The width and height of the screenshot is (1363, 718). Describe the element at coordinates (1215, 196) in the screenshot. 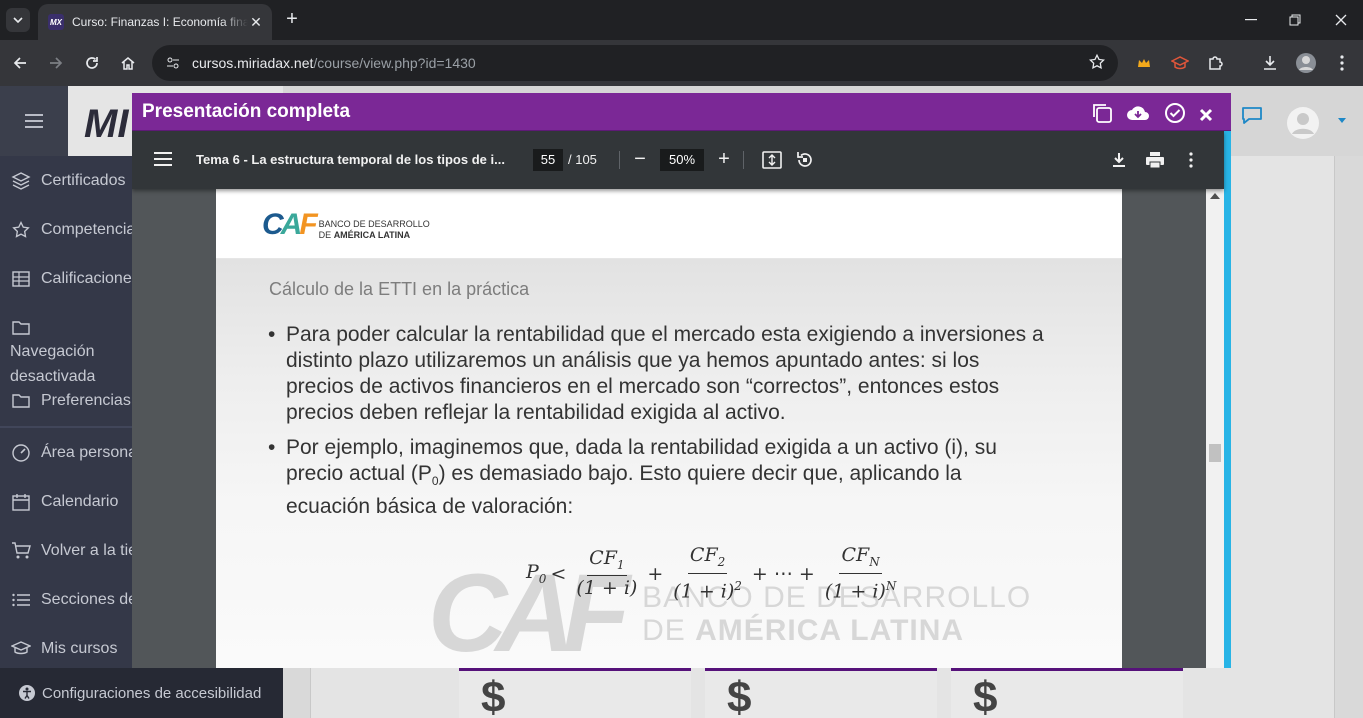

I see `scroll-up-arrow-icon` at that location.